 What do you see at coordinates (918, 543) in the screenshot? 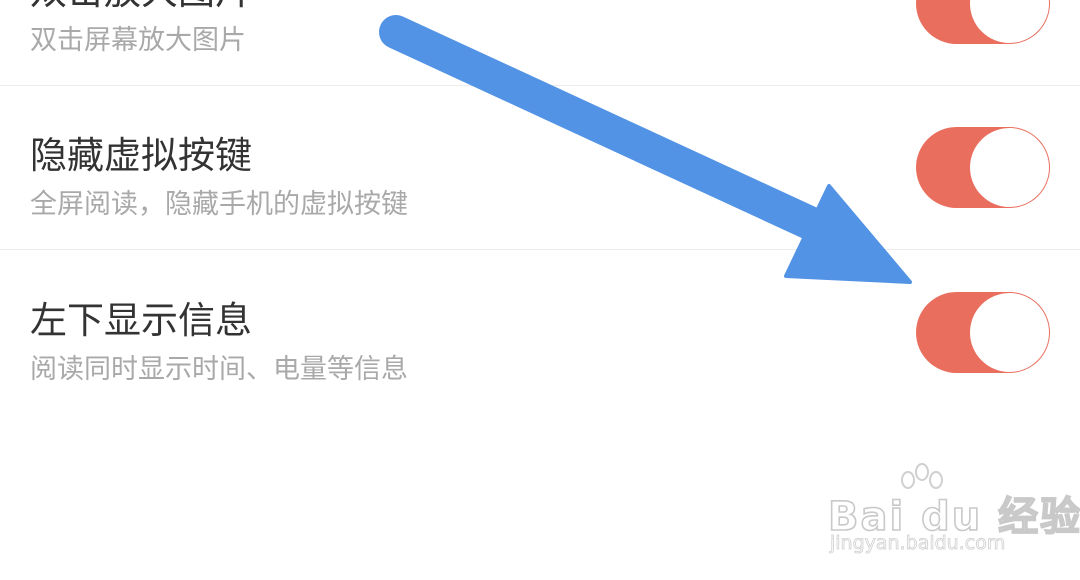
I see `watermark-url: jingyan.baidu.com` at bounding box center [918, 543].